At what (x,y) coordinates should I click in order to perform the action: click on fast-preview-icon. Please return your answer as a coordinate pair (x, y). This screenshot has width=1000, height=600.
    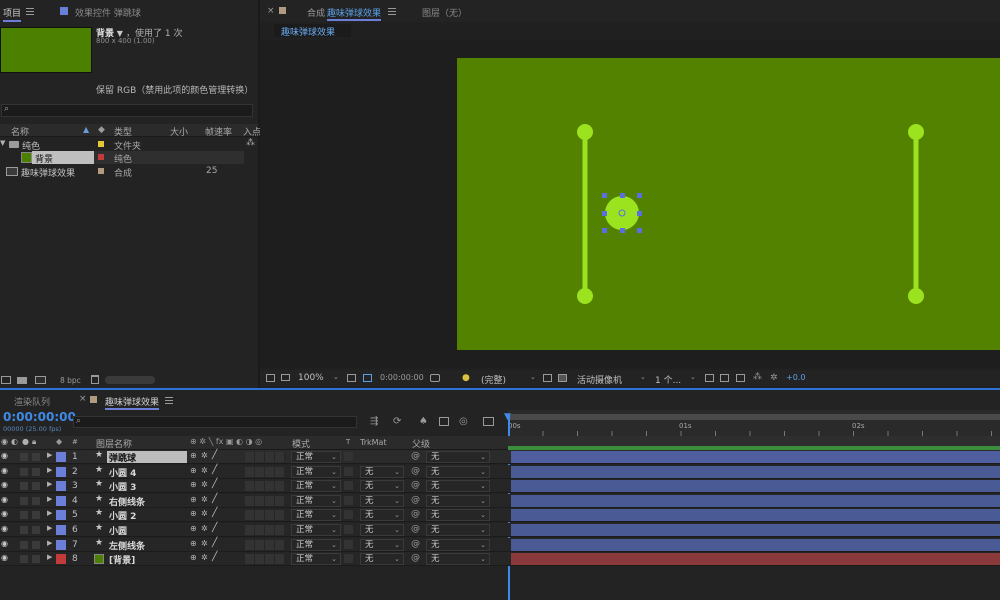
    Looking at the image, I should click on (724, 378).